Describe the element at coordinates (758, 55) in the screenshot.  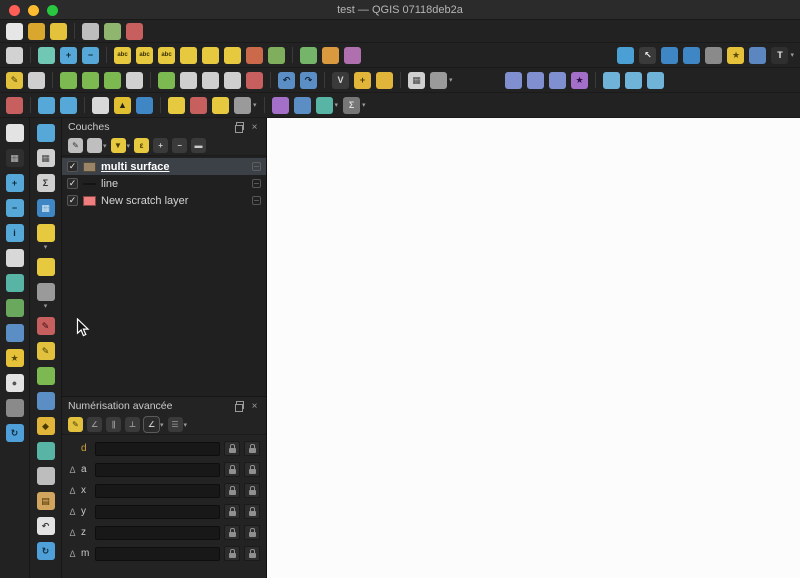
I see `python-console-icon` at that location.